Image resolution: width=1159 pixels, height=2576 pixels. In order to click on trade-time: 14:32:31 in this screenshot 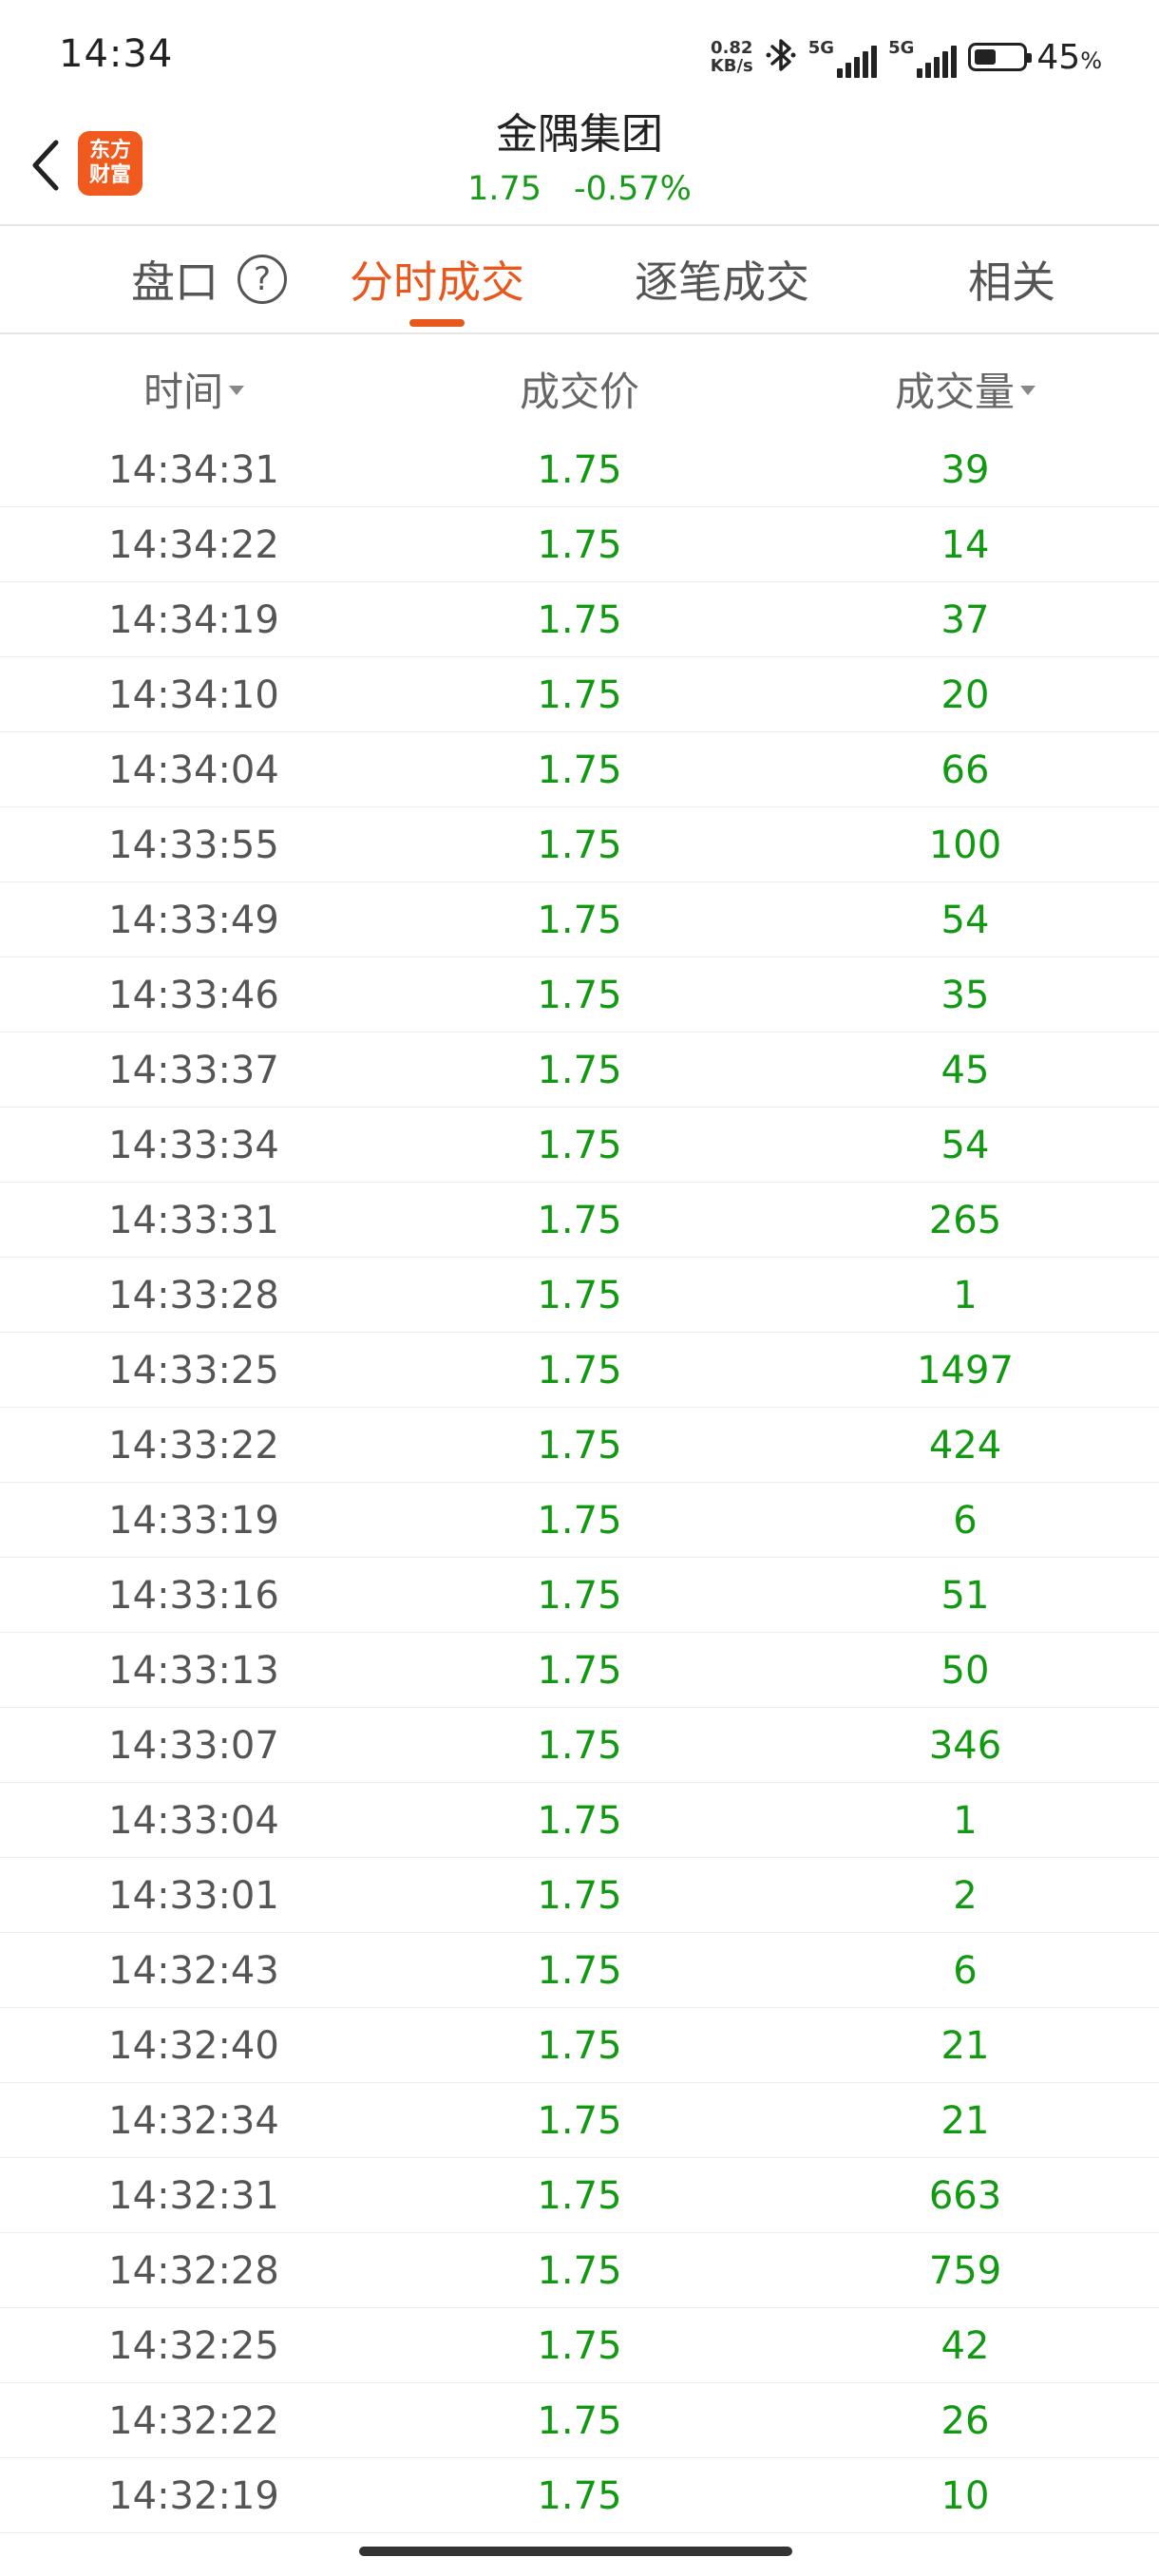, I will do `click(193, 2195)`.